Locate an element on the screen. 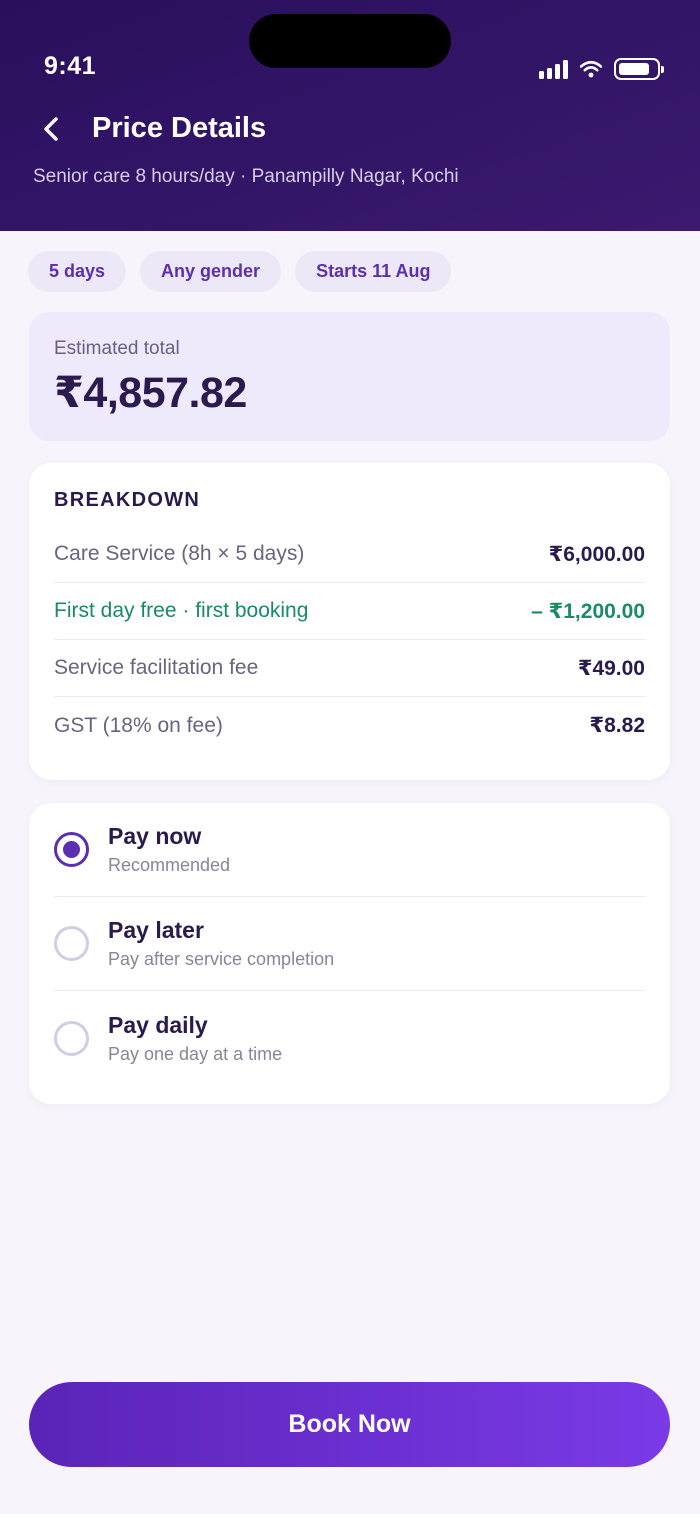  payment-option-title: Pay daily is located at coordinates (158, 1024).